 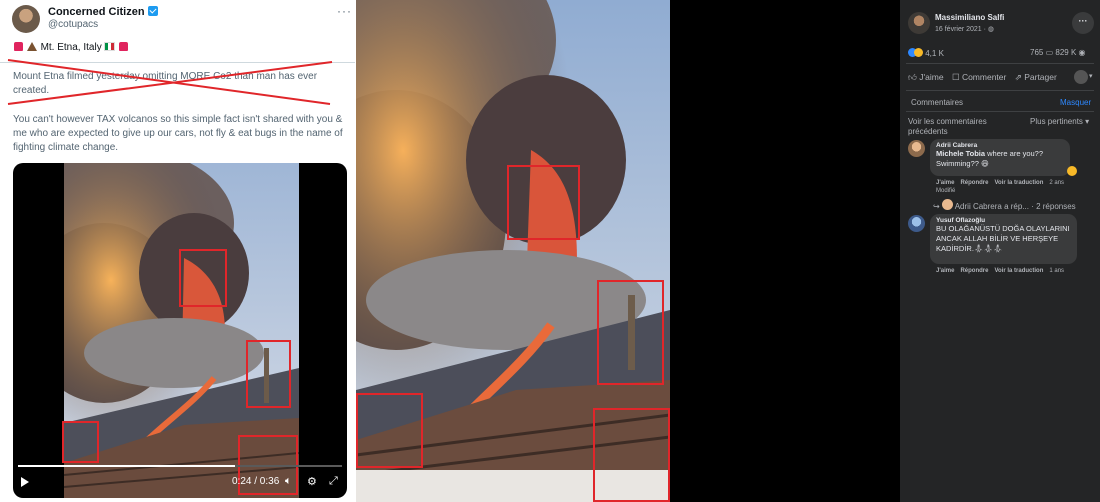 What do you see at coordinates (1000, 145) in the screenshot?
I see `comment-author: Adrii Cabrera` at bounding box center [1000, 145].